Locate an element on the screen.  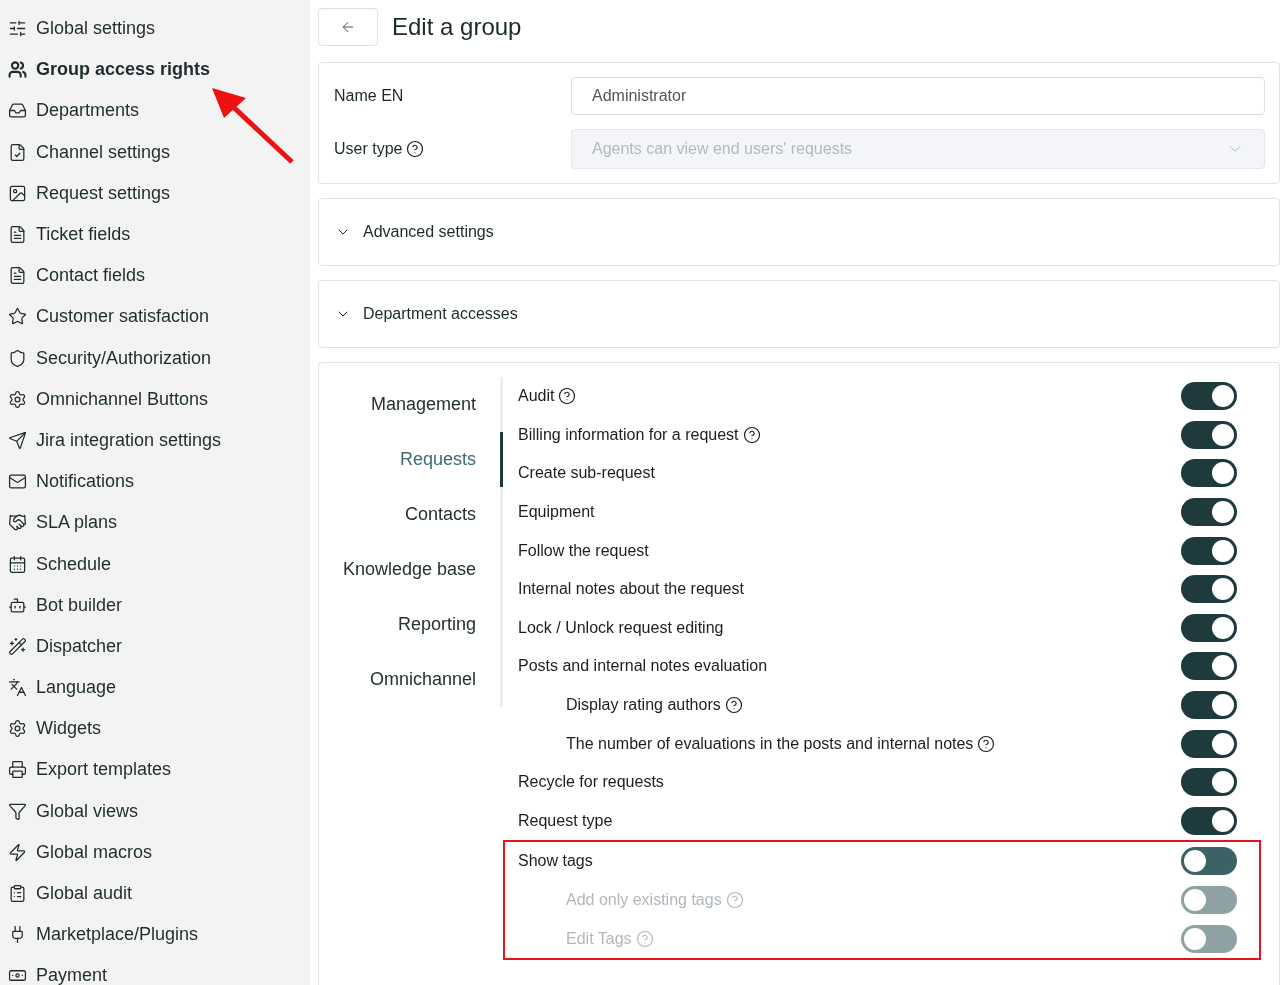
lightning-icon is located at coordinates (17, 852).